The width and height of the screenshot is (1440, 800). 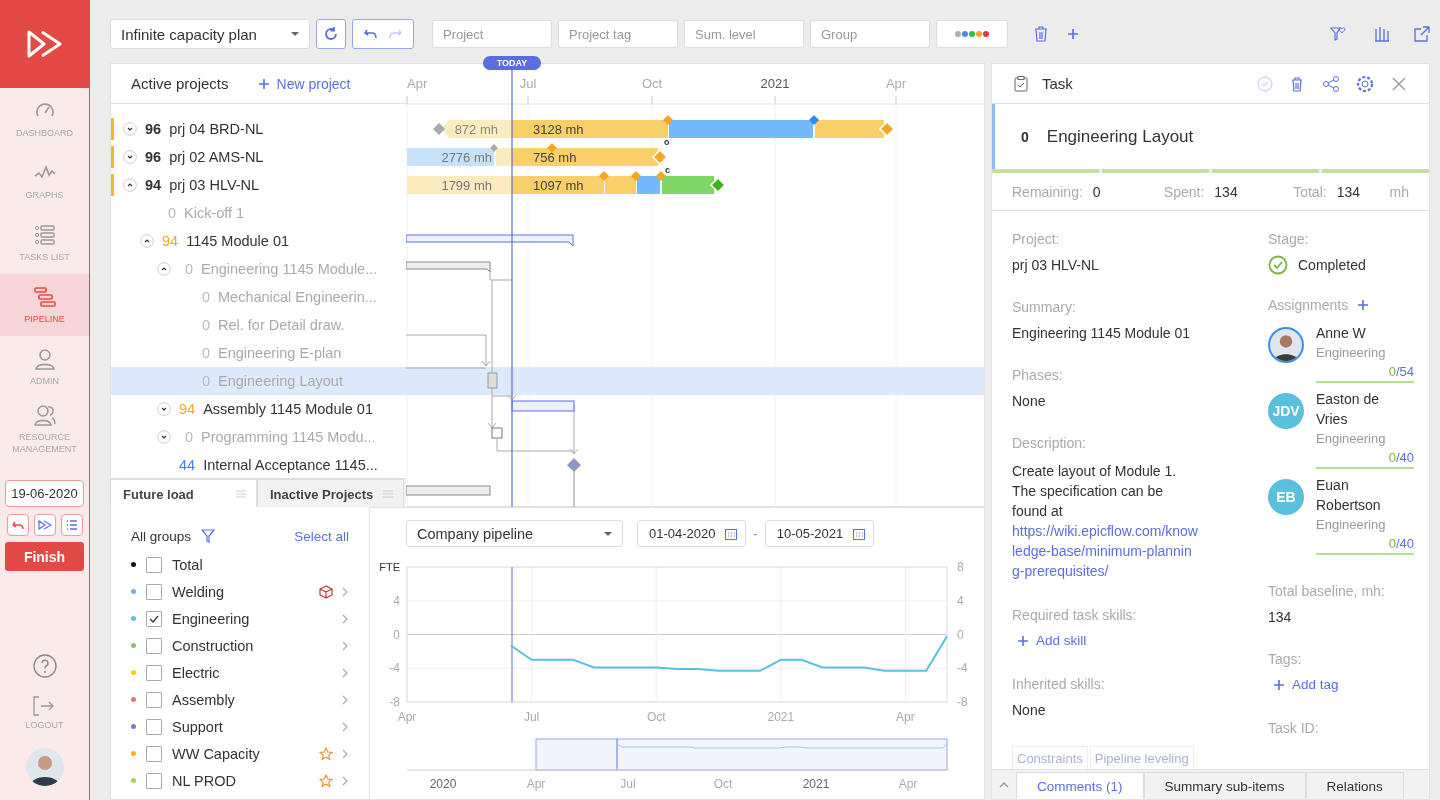 I want to click on tree-row: 94 1145 Module 01, so click(x=258, y=241).